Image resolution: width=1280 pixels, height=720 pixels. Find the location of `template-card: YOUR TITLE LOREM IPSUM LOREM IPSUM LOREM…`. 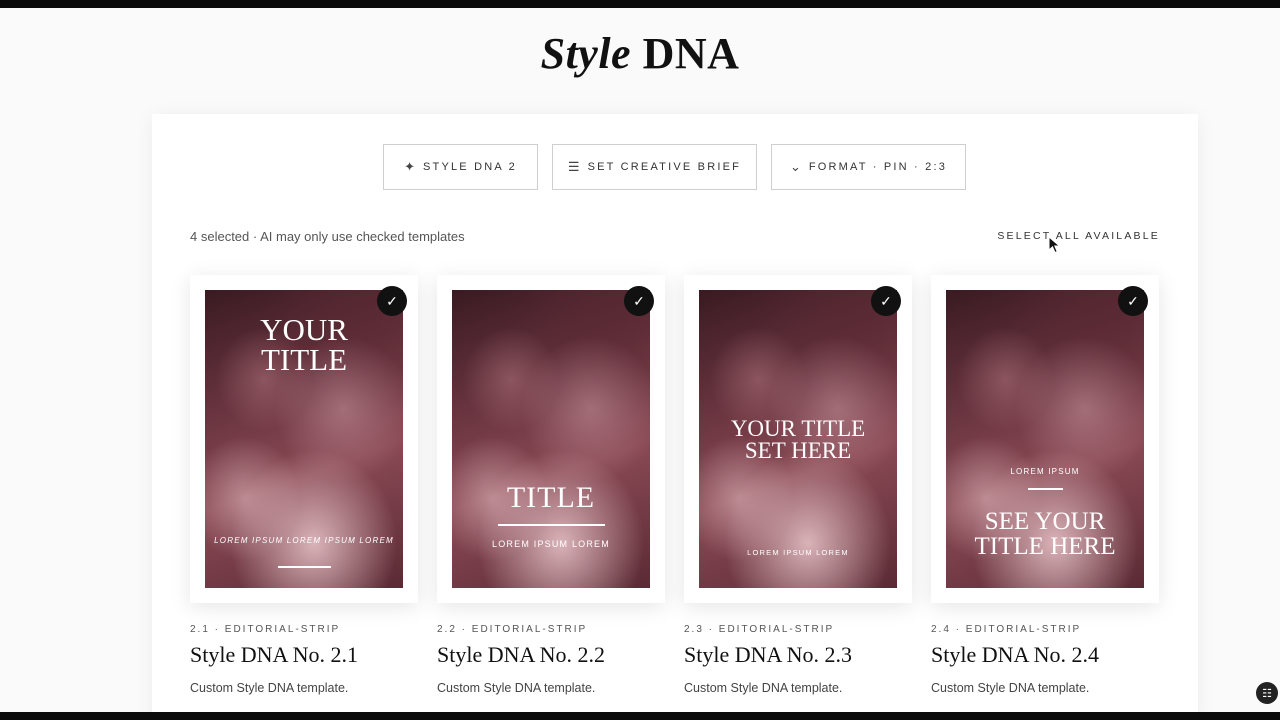

template-card: YOUR TITLE LOREM IPSUM LOREM IPSUM LOREM… is located at coordinates (304, 485).